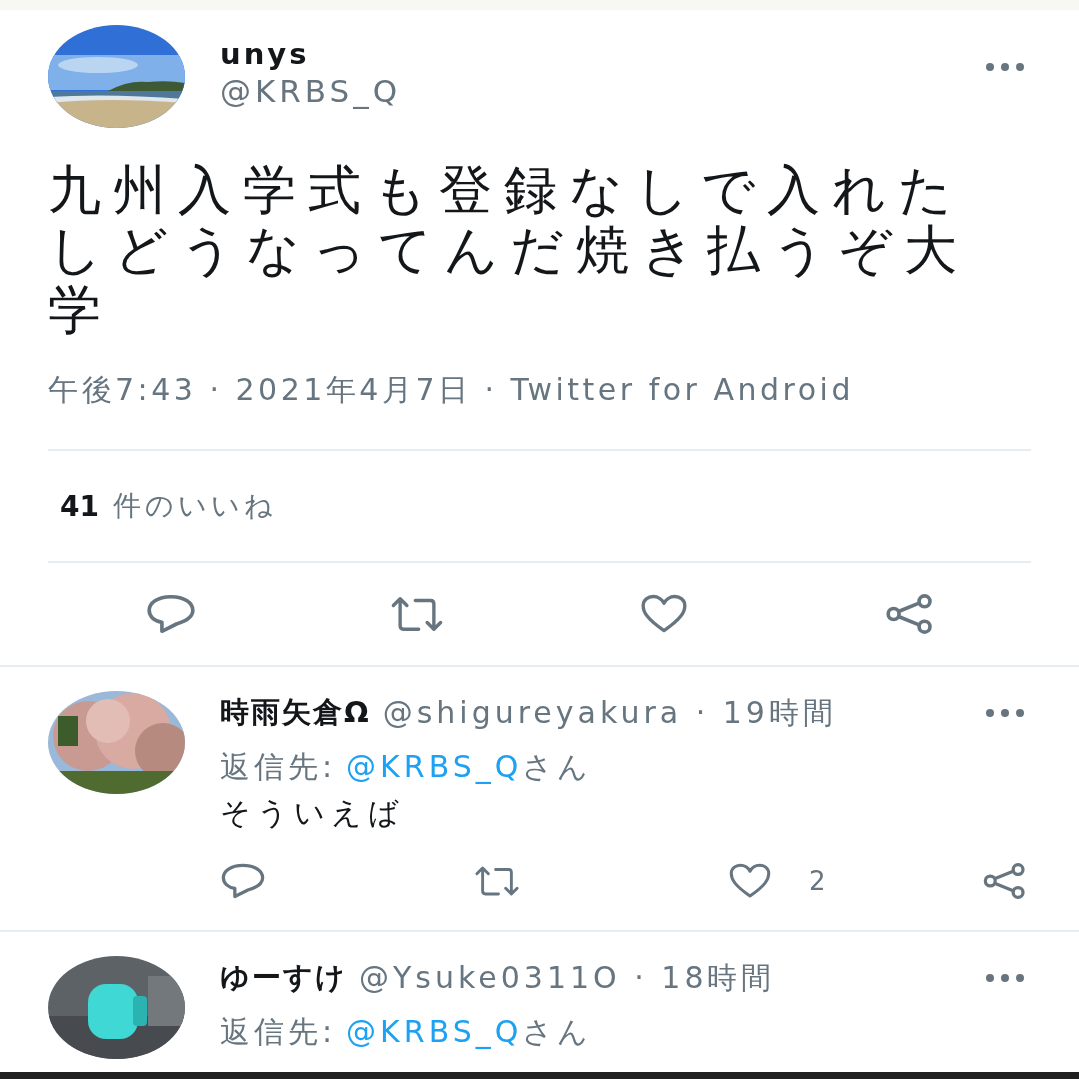 The width and height of the screenshot is (1079, 1079). Describe the element at coordinates (194, 506) in the screenshot. I see `likes-label: 件のいいね` at that location.